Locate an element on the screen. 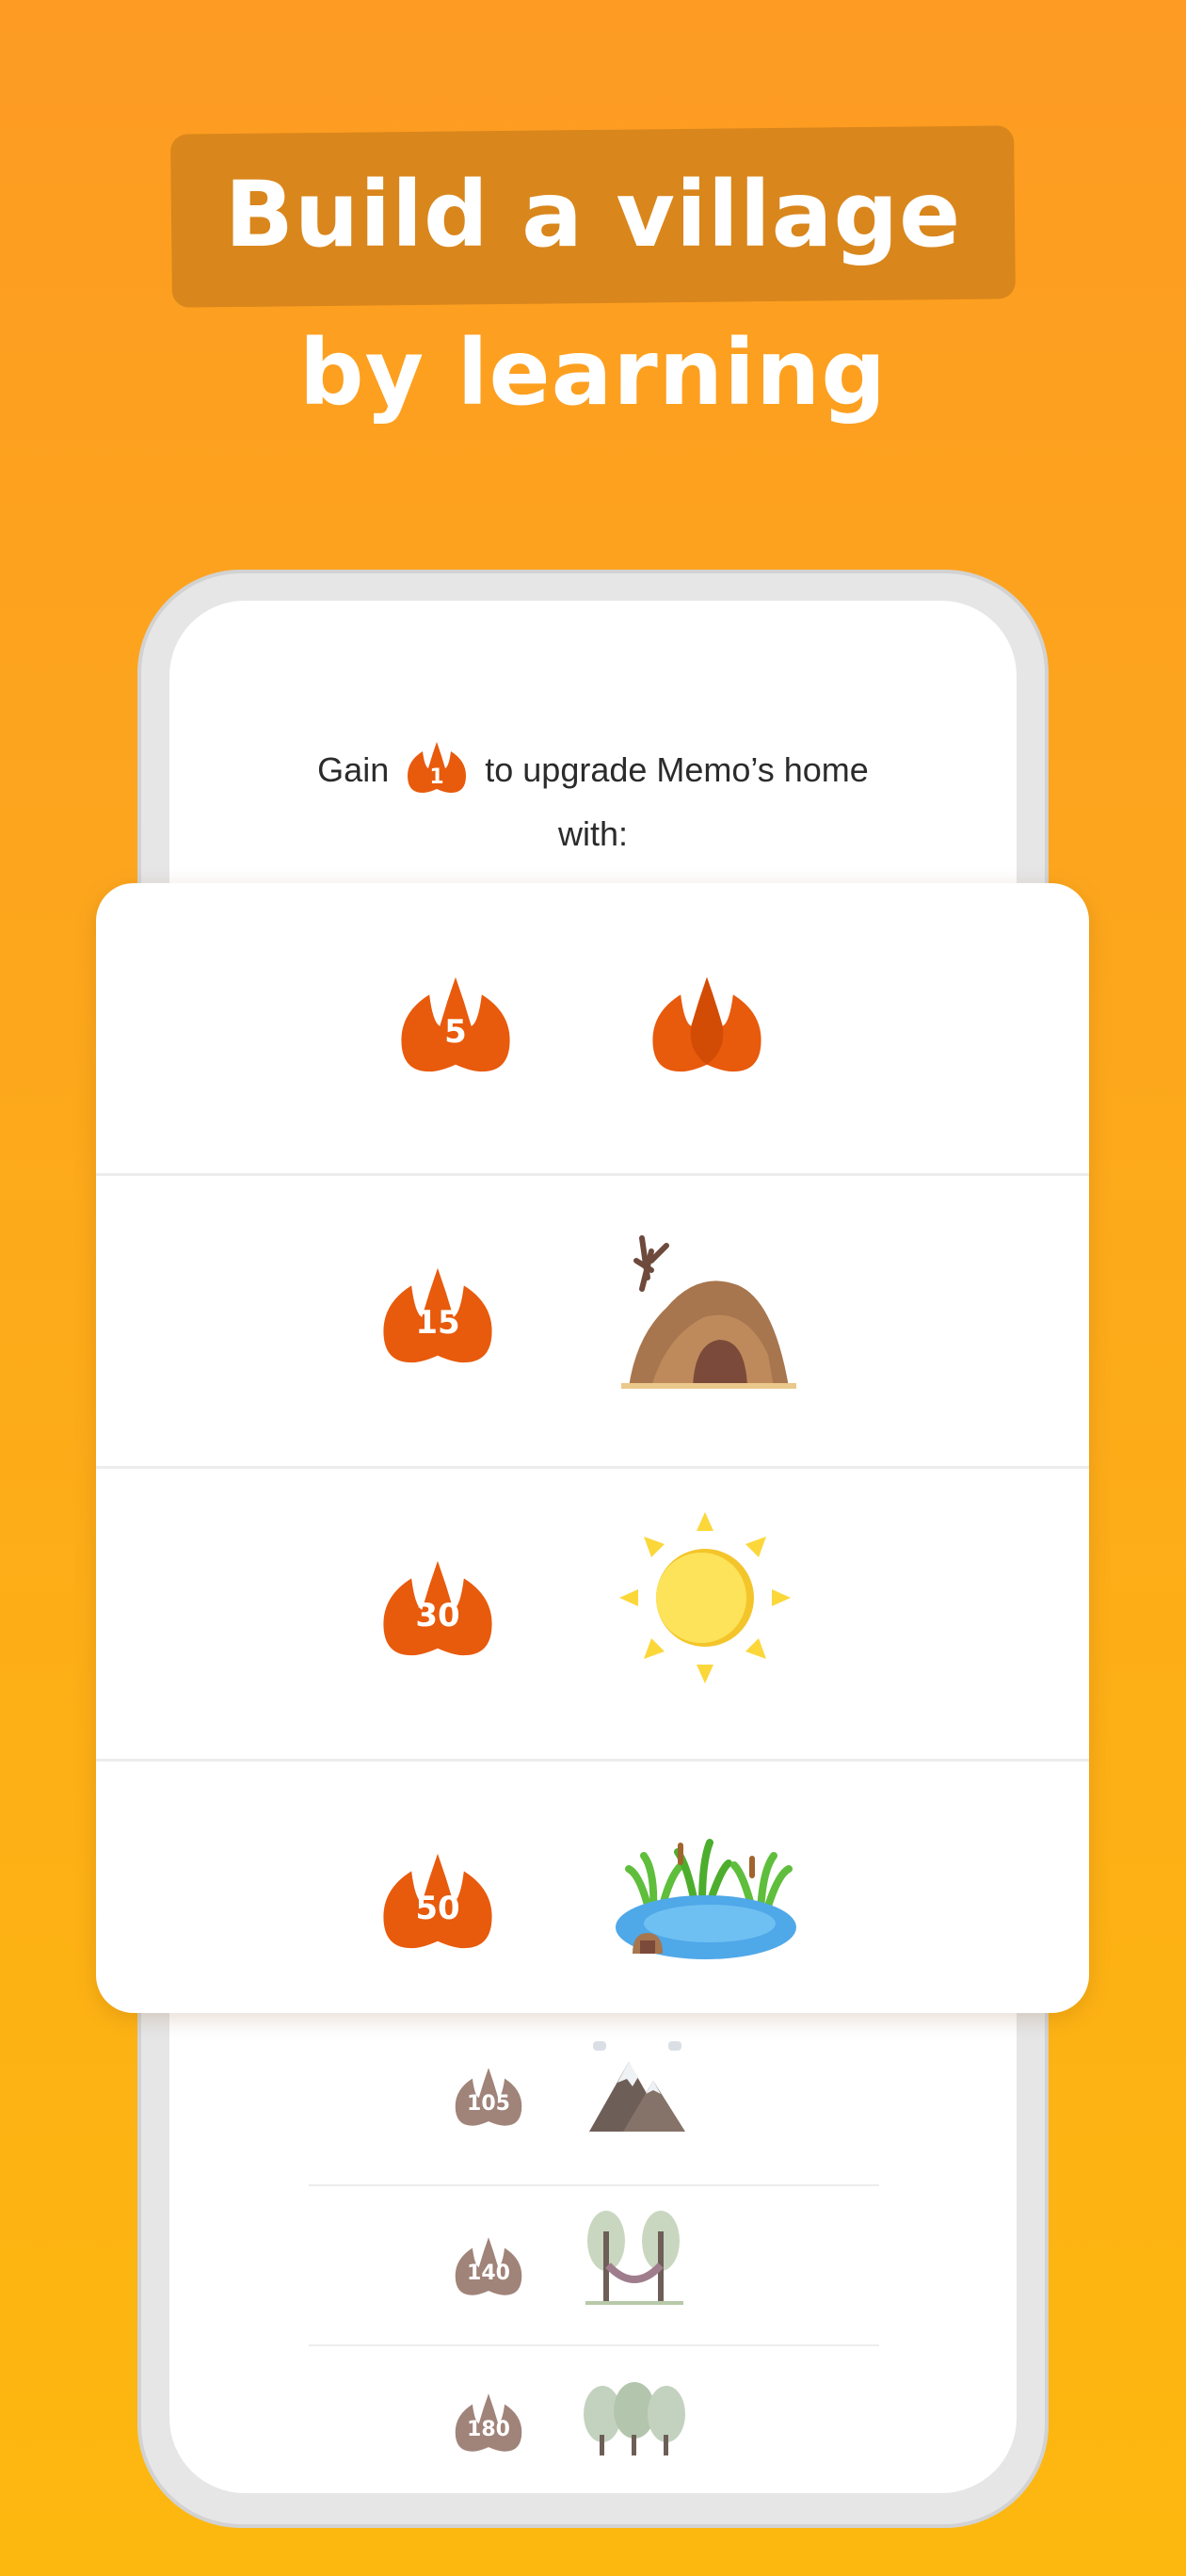  drop-icon: 30 is located at coordinates (438, 1608).